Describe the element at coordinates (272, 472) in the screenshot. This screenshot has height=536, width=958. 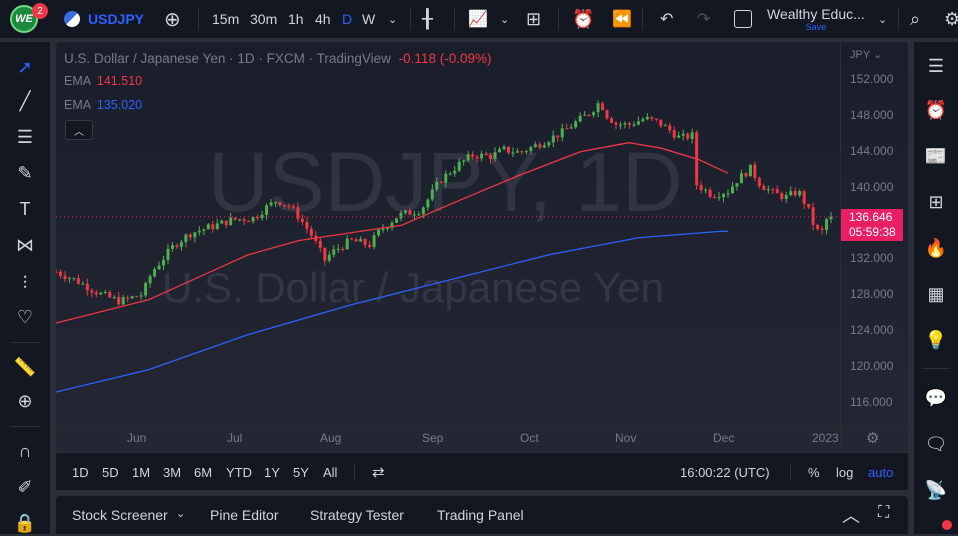
I see `range-1y: 1Y` at that location.